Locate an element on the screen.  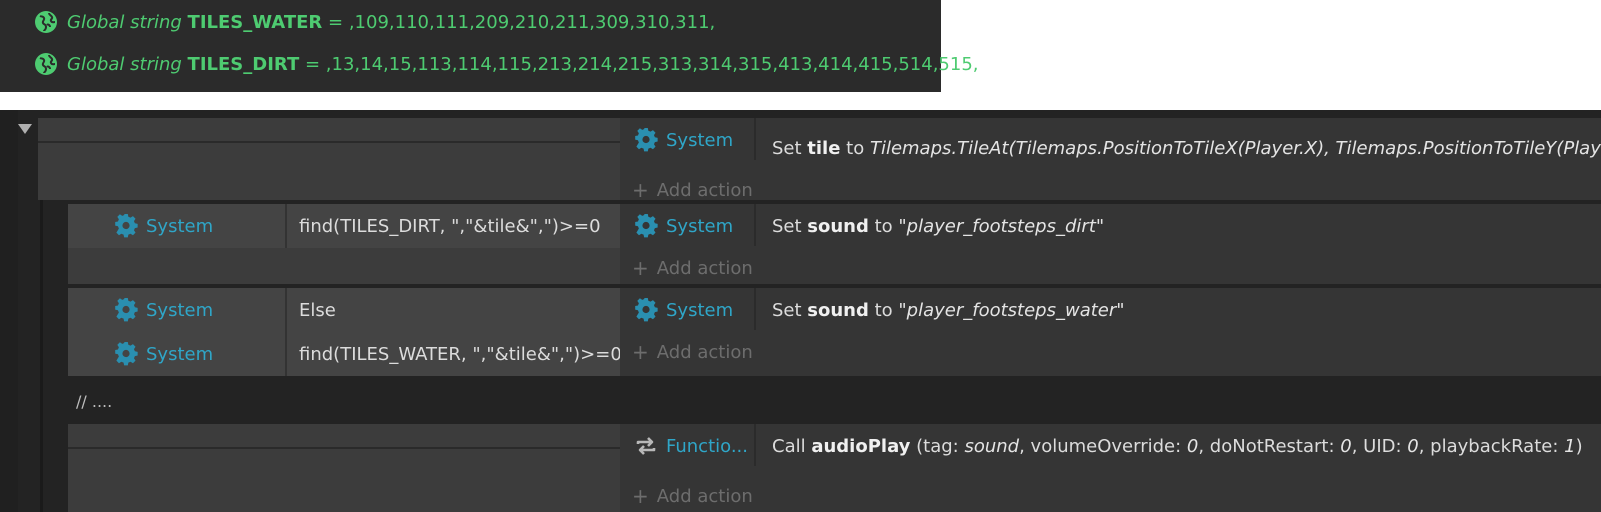
global-var-name: TILES_WATER is located at coordinates (255, 22).